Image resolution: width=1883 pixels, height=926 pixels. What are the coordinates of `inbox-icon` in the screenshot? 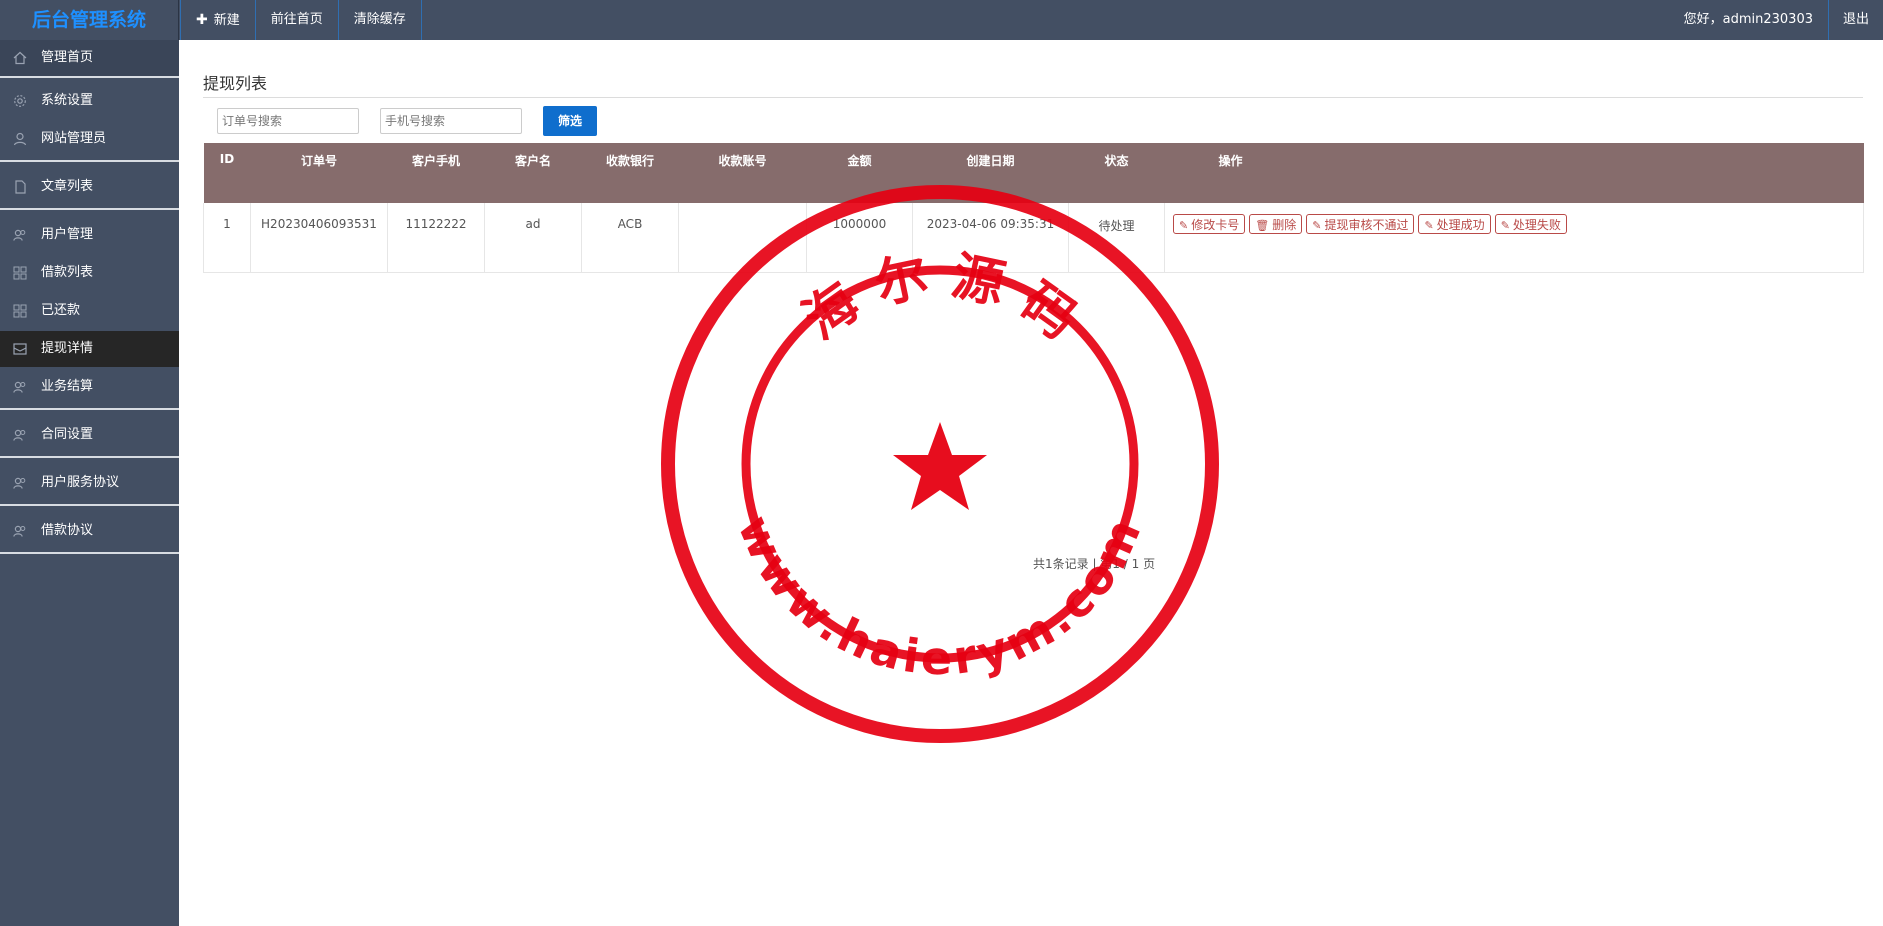 It's located at (20, 349).